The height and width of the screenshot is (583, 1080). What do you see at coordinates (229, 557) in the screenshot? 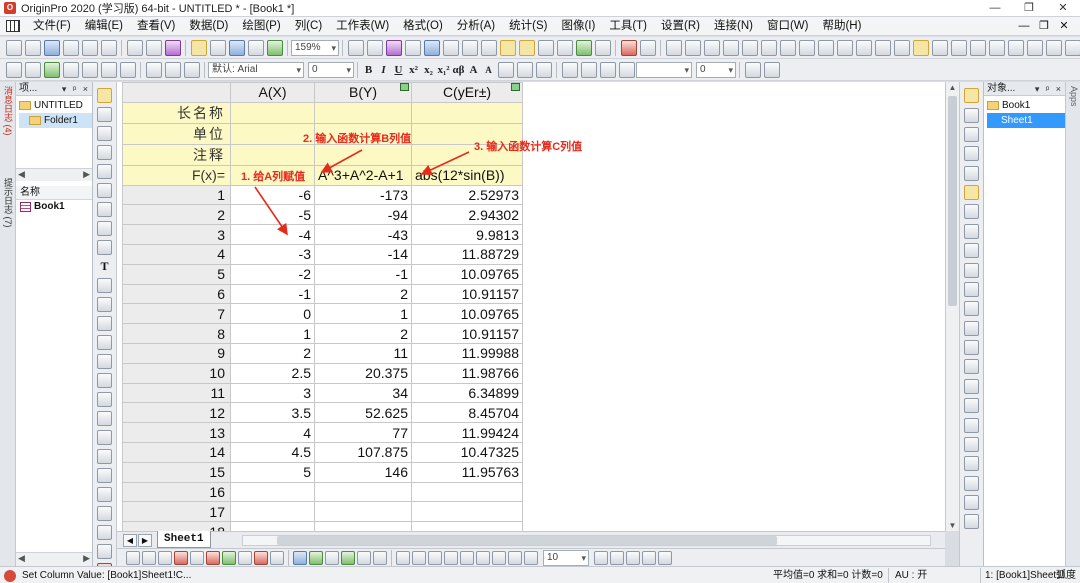
I see `contour-icon` at bounding box center [229, 557].